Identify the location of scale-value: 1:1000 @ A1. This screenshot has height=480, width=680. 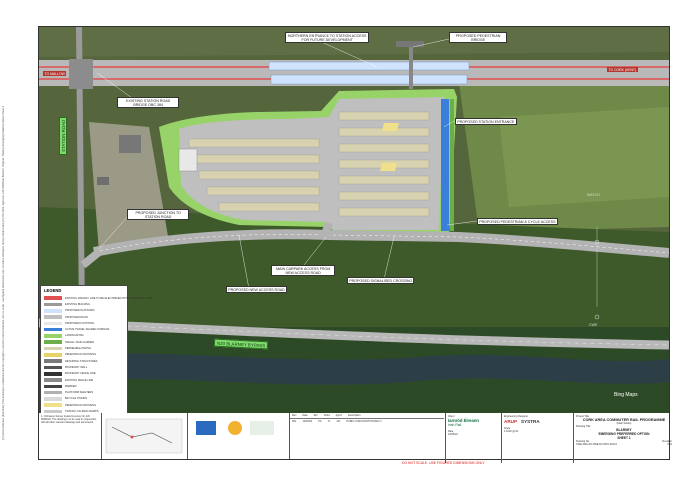
(511, 431).